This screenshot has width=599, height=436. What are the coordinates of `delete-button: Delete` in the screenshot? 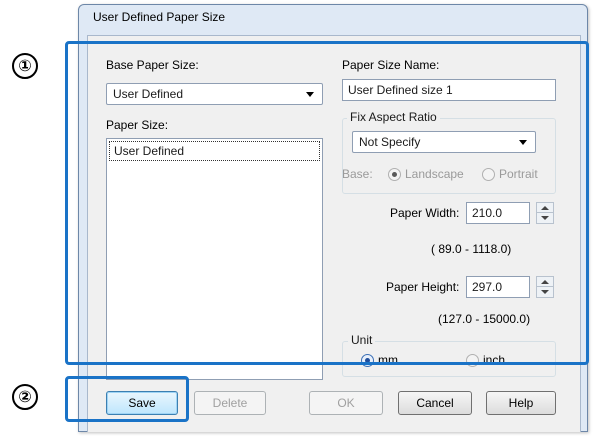 It's located at (230, 403).